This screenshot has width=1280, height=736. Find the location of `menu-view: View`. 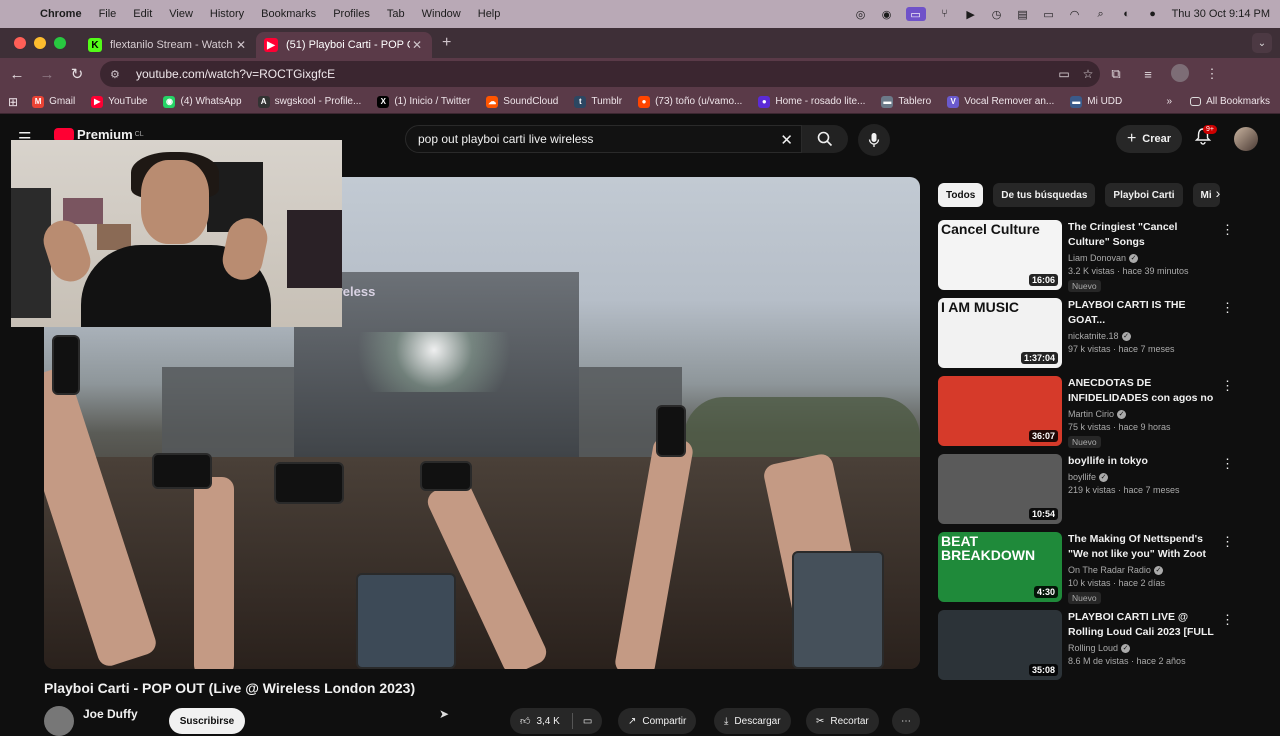

menu-view: View is located at coordinates (181, 14).